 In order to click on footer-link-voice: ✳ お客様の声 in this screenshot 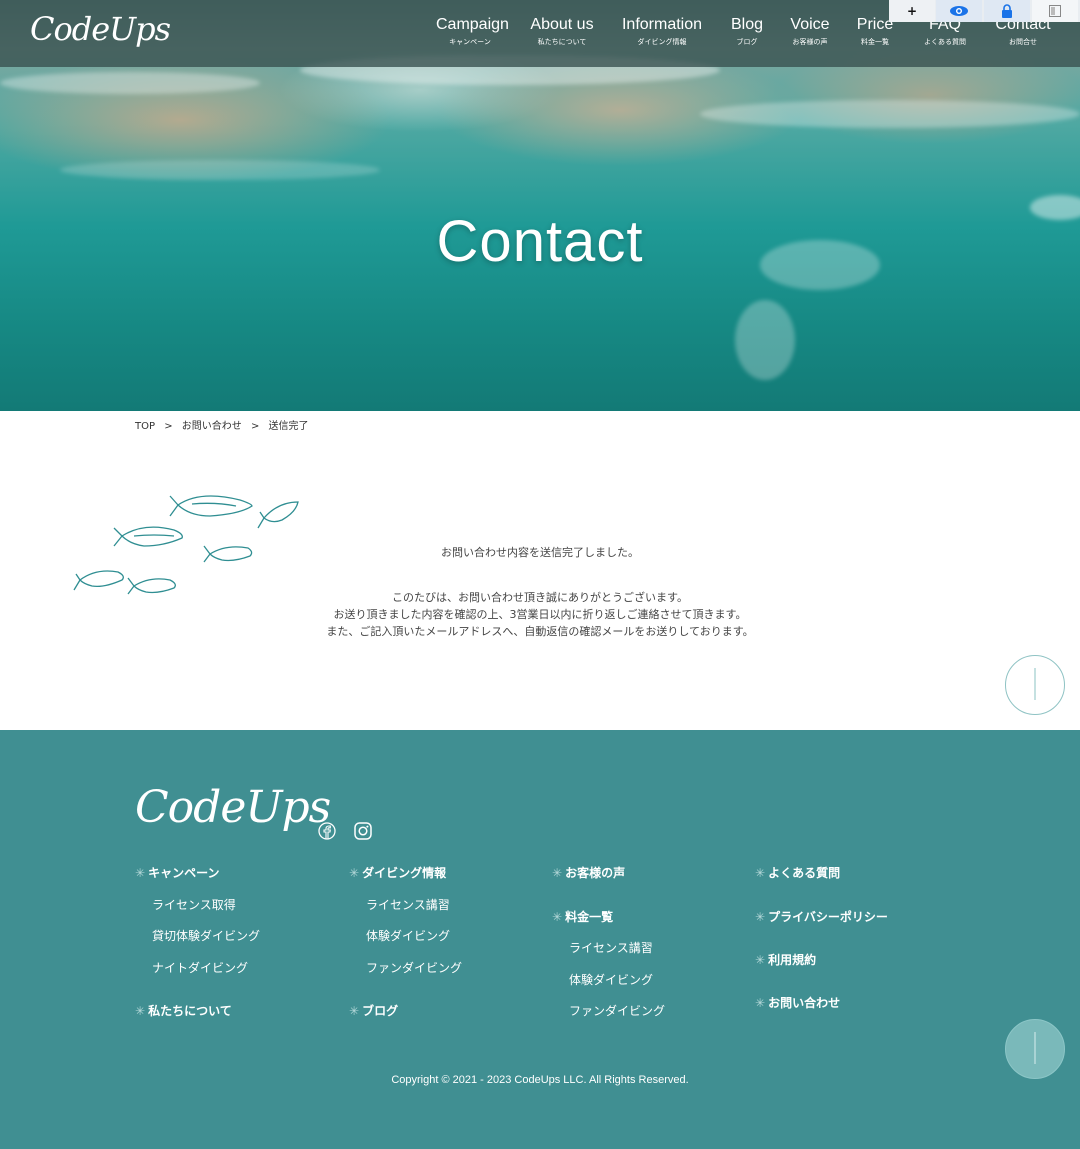, I will do `click(588, 872)`.